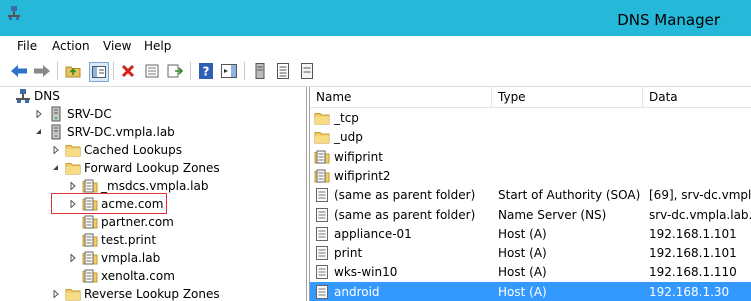  Describe the element at coordinates (689, 291) in the screenshot. I see `record-data: 192.168.1.30` at that location.